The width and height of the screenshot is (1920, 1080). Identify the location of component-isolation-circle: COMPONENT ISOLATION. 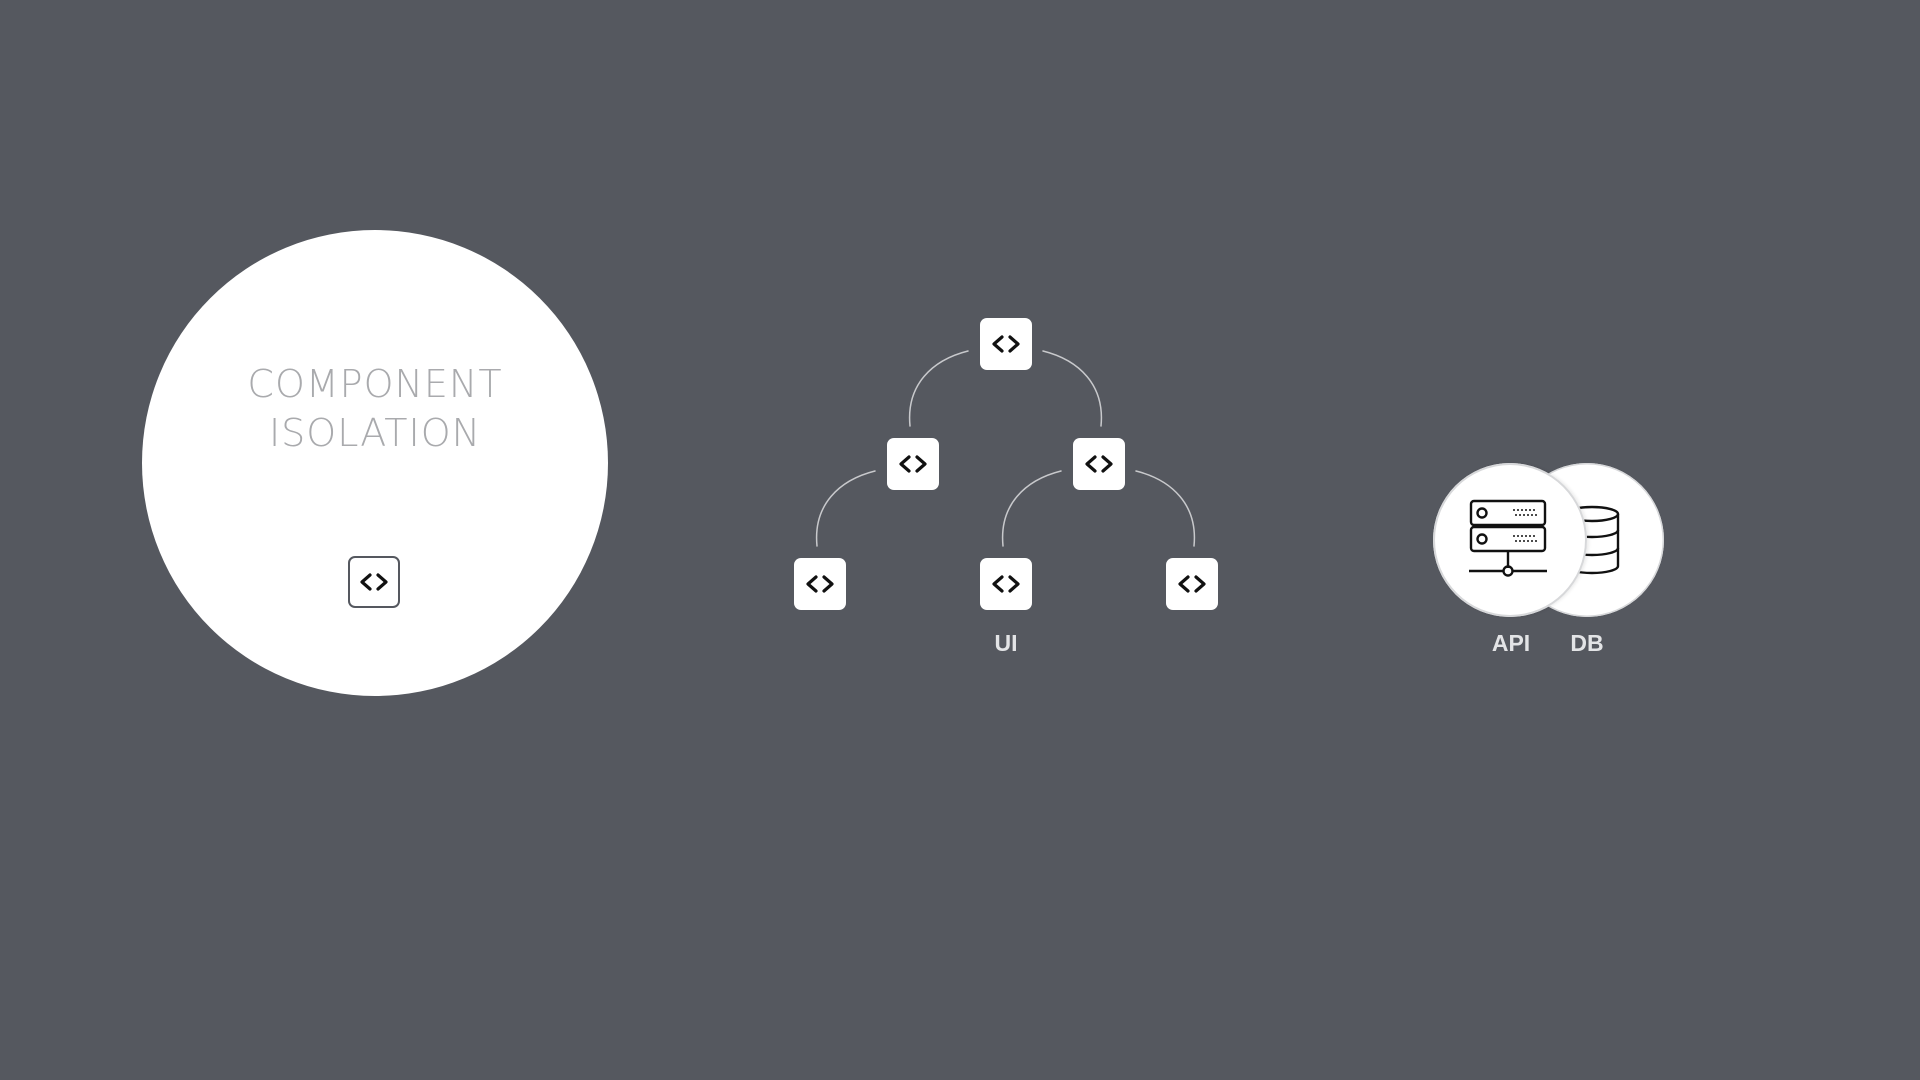
(375, 463).